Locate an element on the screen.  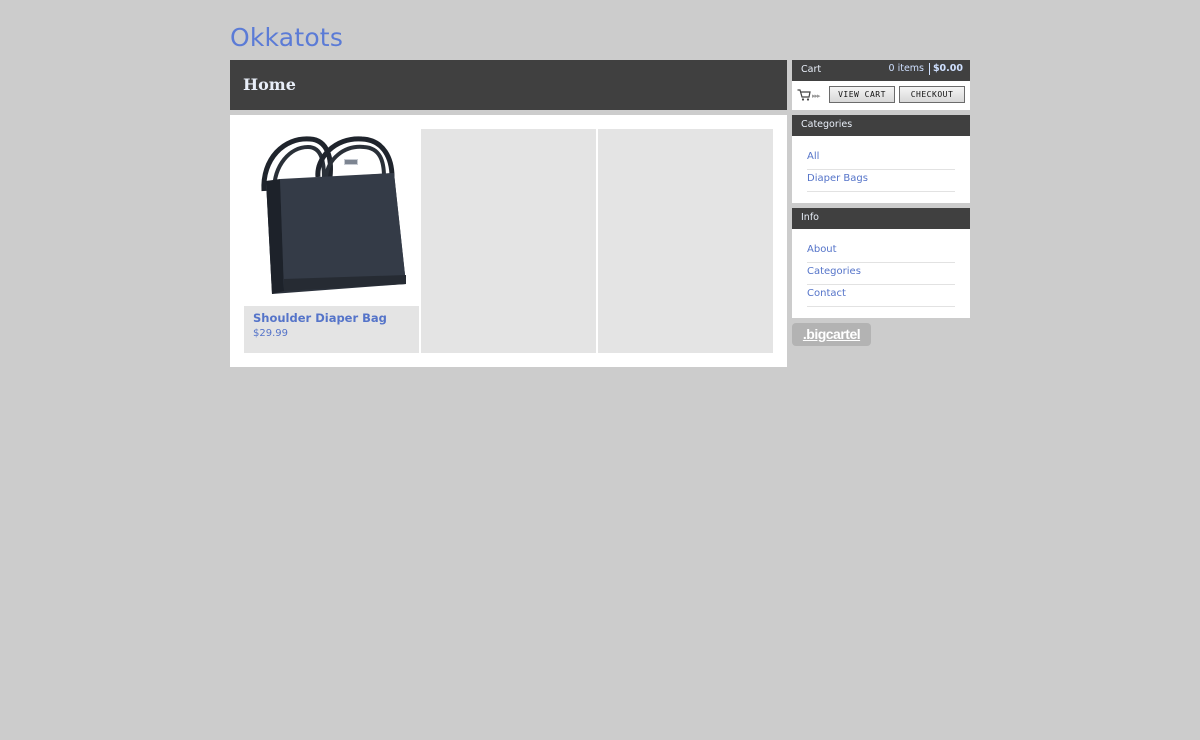
categories-header: Categories is located at coordinates (881, 125).